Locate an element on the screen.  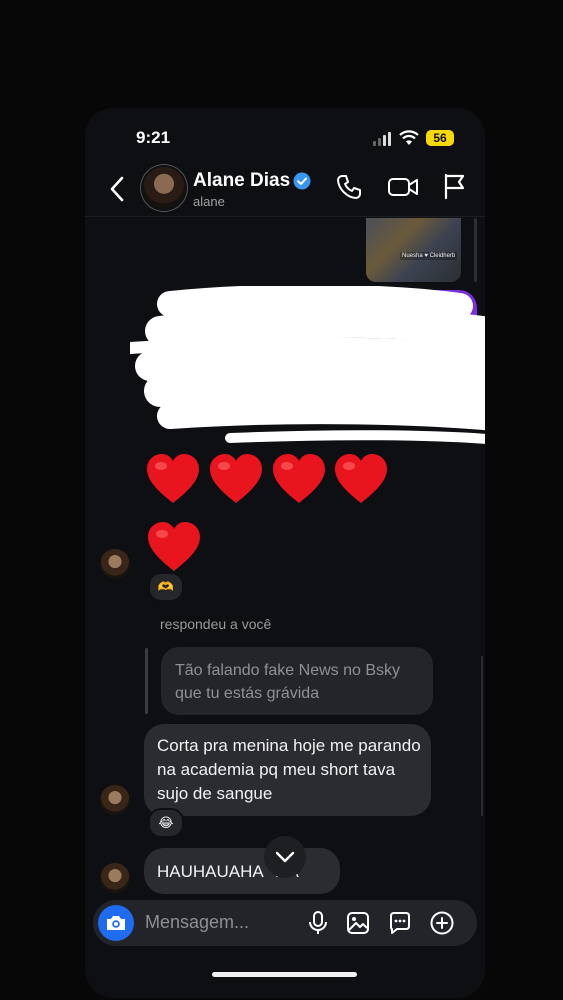
camera-icon is located at coordinates (116, 923).